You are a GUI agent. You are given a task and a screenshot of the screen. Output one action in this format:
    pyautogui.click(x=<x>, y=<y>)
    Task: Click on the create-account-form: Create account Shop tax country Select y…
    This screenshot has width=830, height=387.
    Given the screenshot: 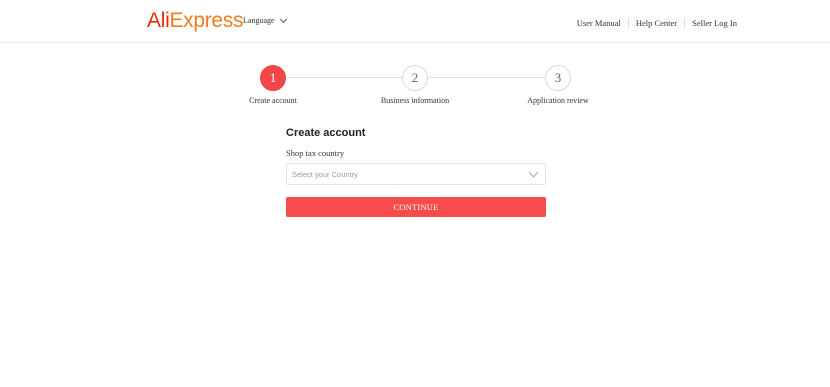 What is the action you would take?
    pyautogui.click(x=416, y=172)
    